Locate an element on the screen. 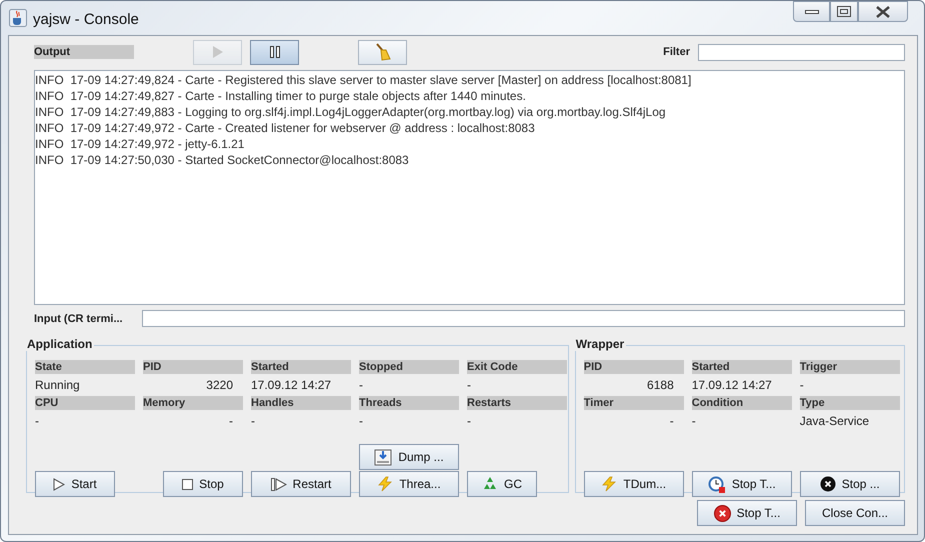 The height and width of the screenshot is (542, 925). column-header: Timer is located at coordinates (634, 403).